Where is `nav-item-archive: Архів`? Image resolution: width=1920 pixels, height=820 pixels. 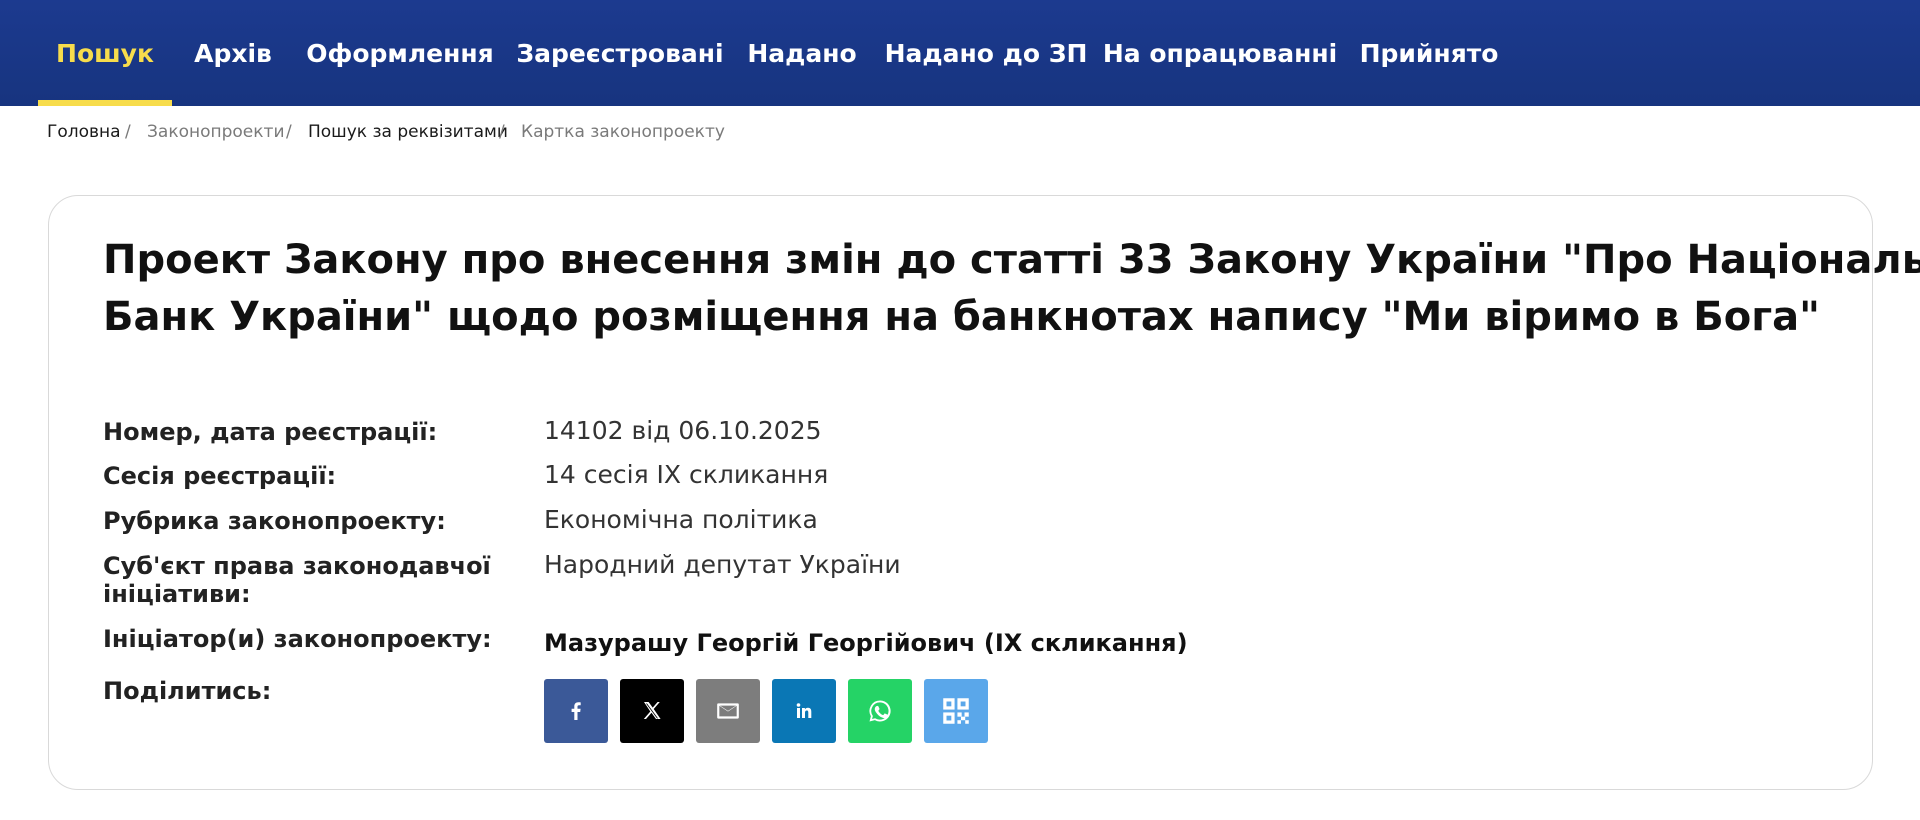
nav-item-archive: Архів is located at coordinates (233, 53).